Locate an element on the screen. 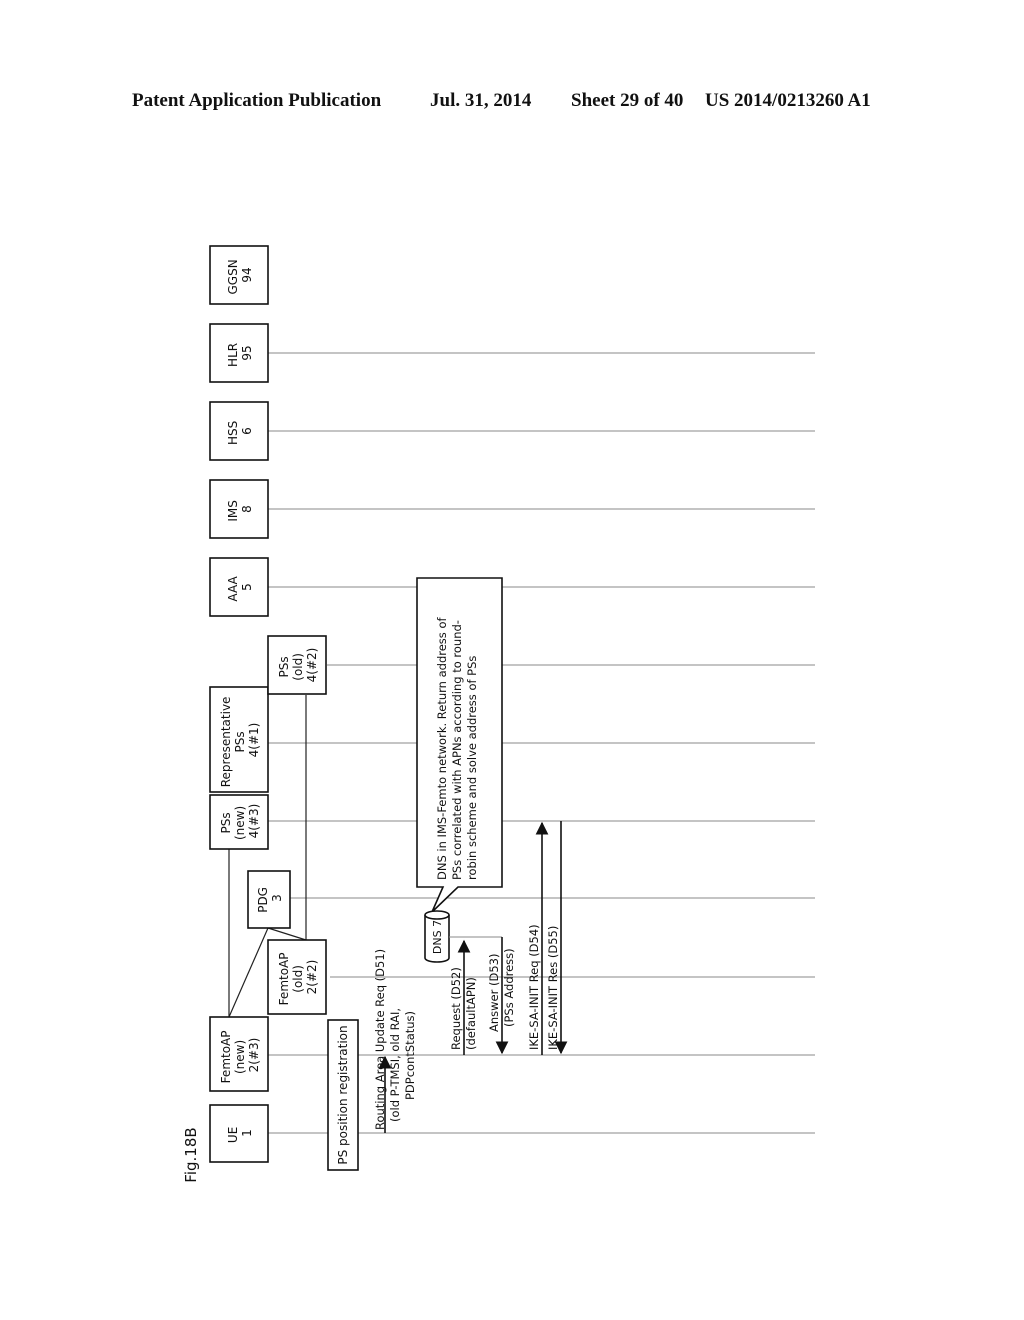  entity-pss-rep: Representative PSs 4(#1) is located at coordinates (239, 739).